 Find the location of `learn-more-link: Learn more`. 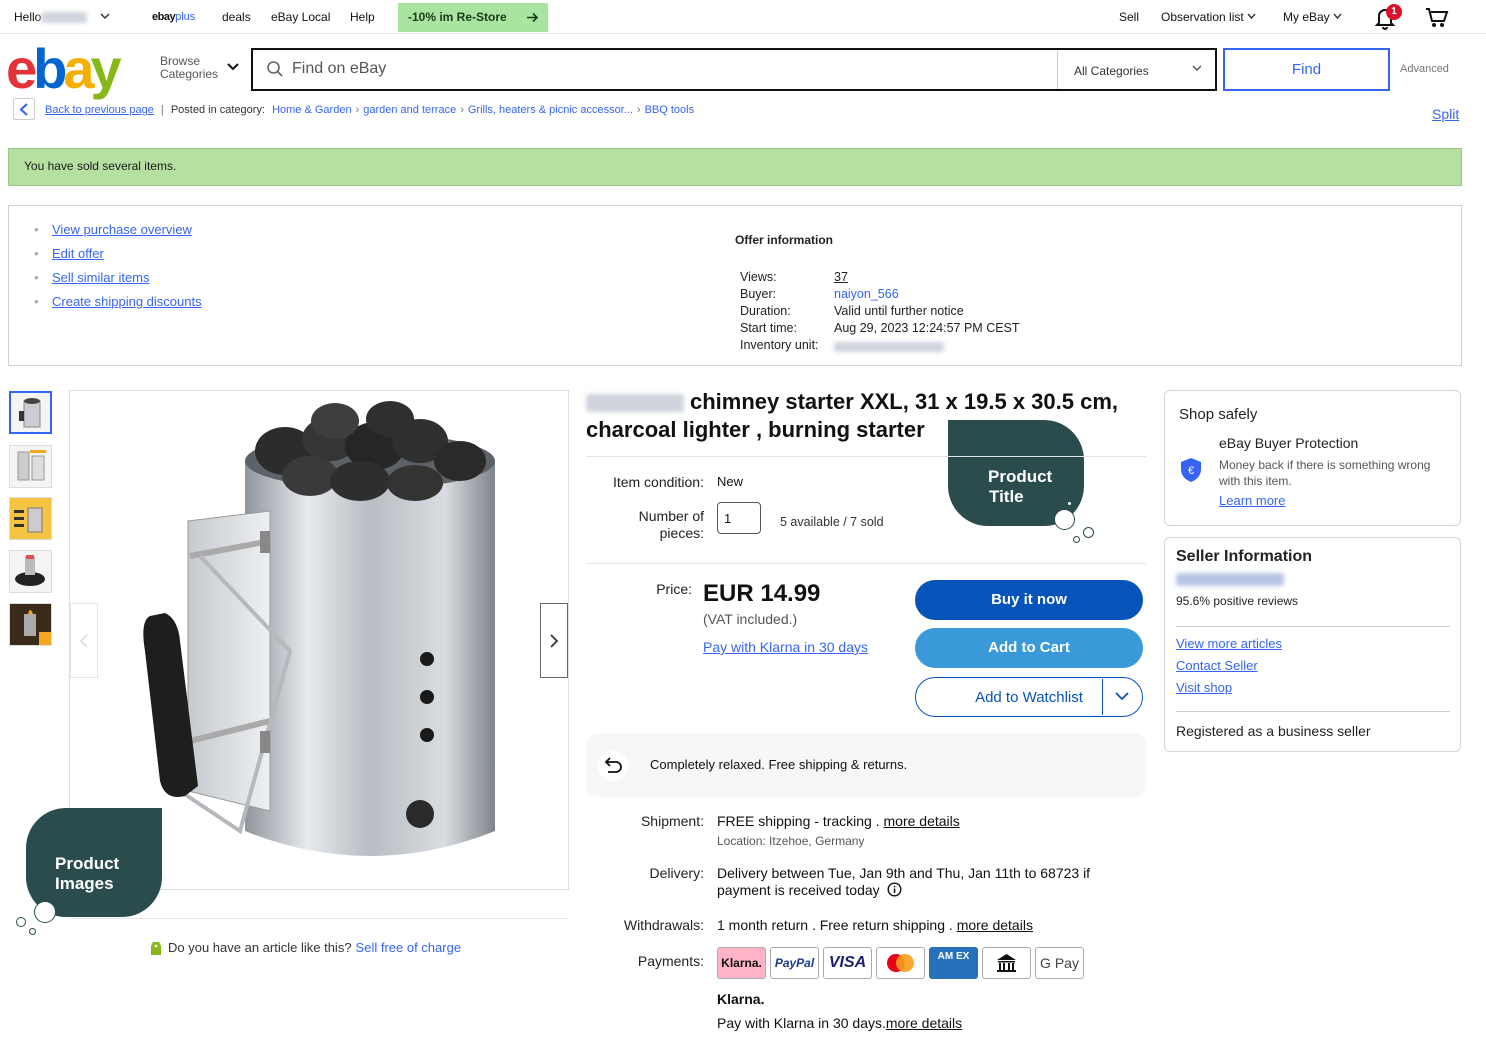

learn-more-link: Learn more is located at coordinates (1252, 500).